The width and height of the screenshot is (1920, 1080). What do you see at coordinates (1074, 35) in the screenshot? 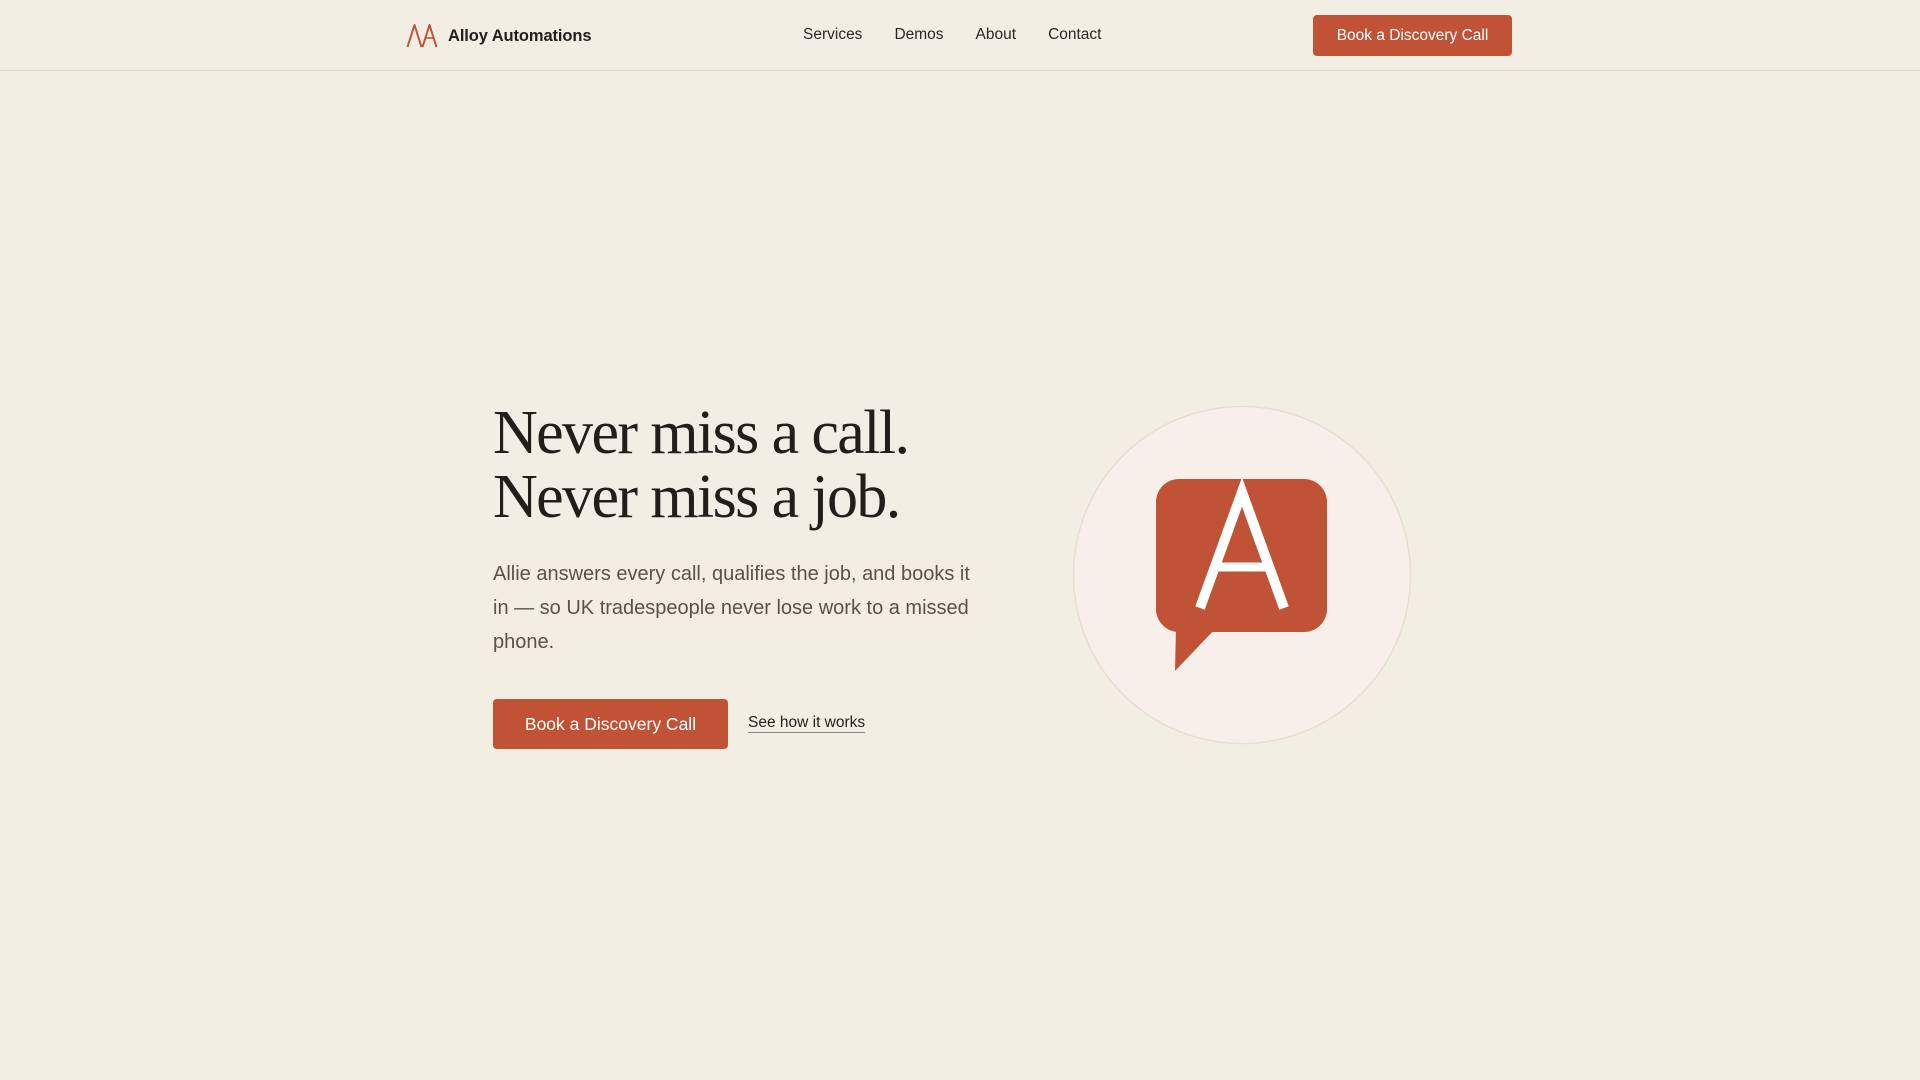
I see `nav-link-contact: Contact` at bounding box center [1074, 35].